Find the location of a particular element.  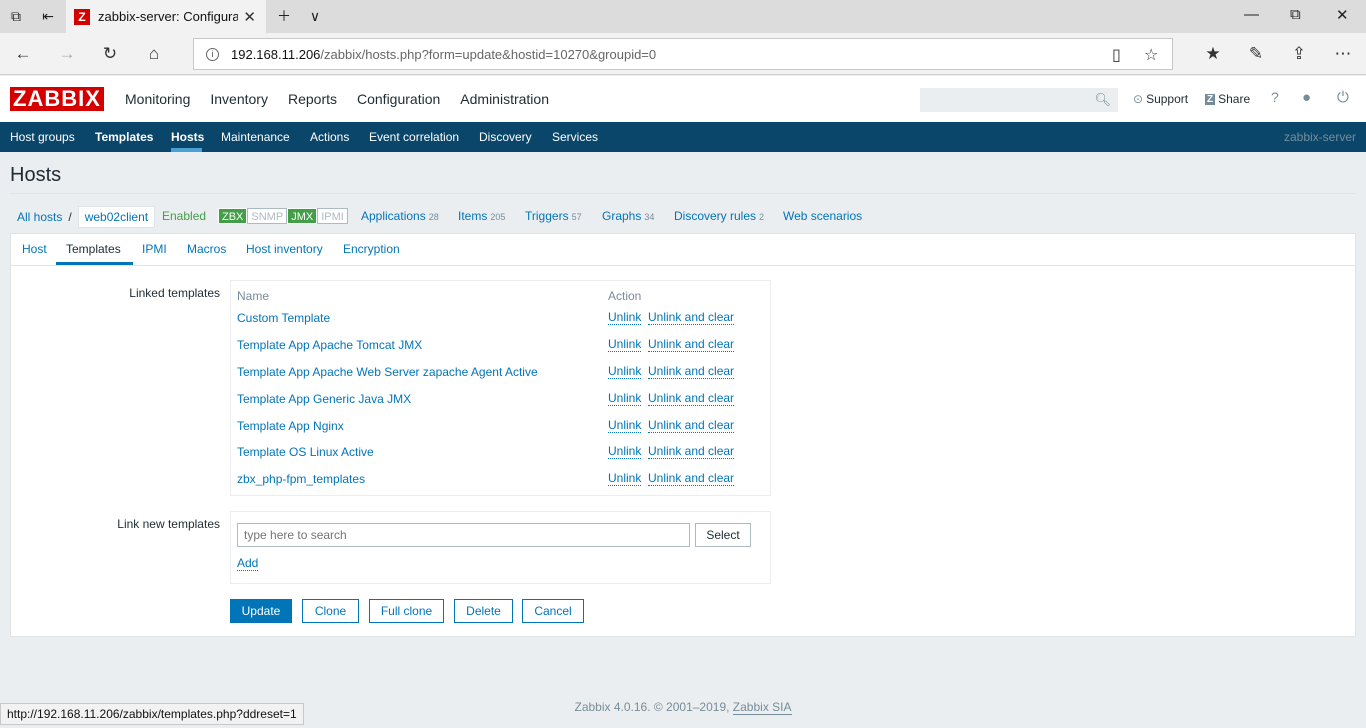

col-action-header: Action is located at coordinates (625, 296).